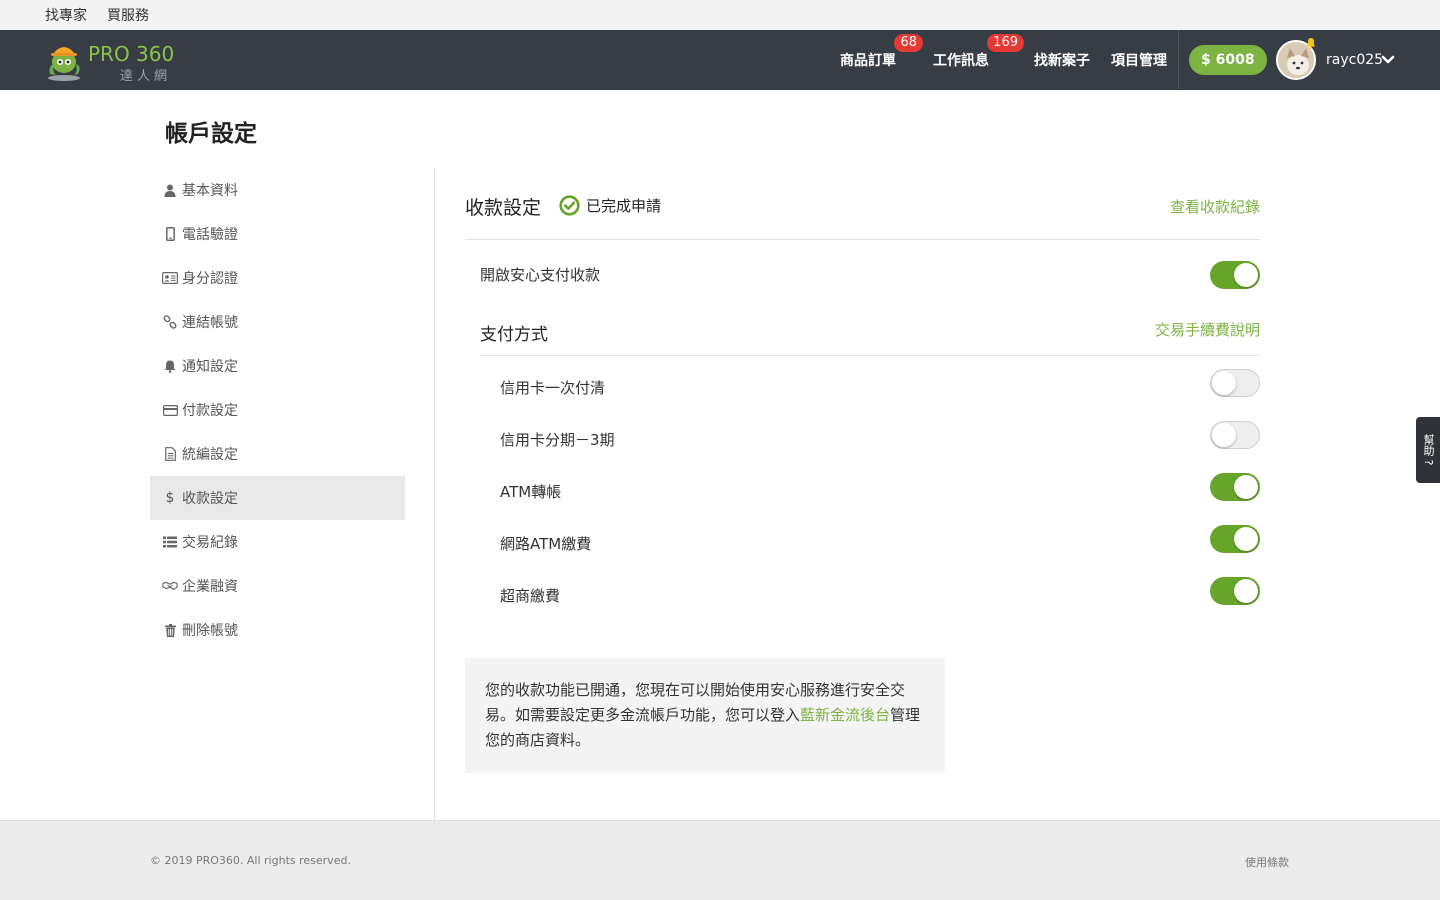 This screenshot has width=1440, height=900. Describe the element at coordinates (1428, 450) in the screenshot. I see `help-tab: 幫助 ?` at that location.